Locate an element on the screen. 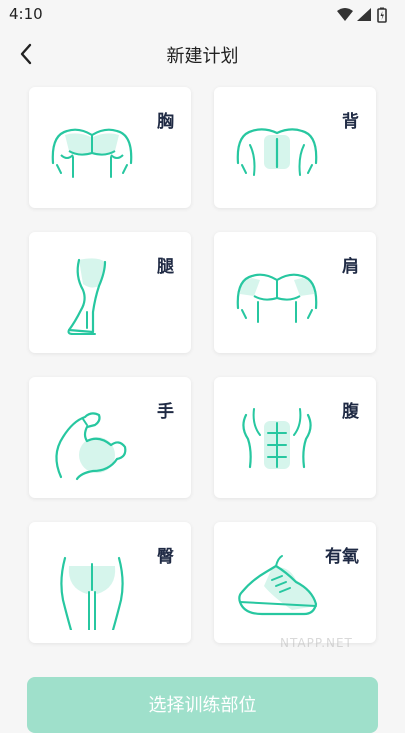  body-part-label: 胸 is located at coordinates (165, 122).